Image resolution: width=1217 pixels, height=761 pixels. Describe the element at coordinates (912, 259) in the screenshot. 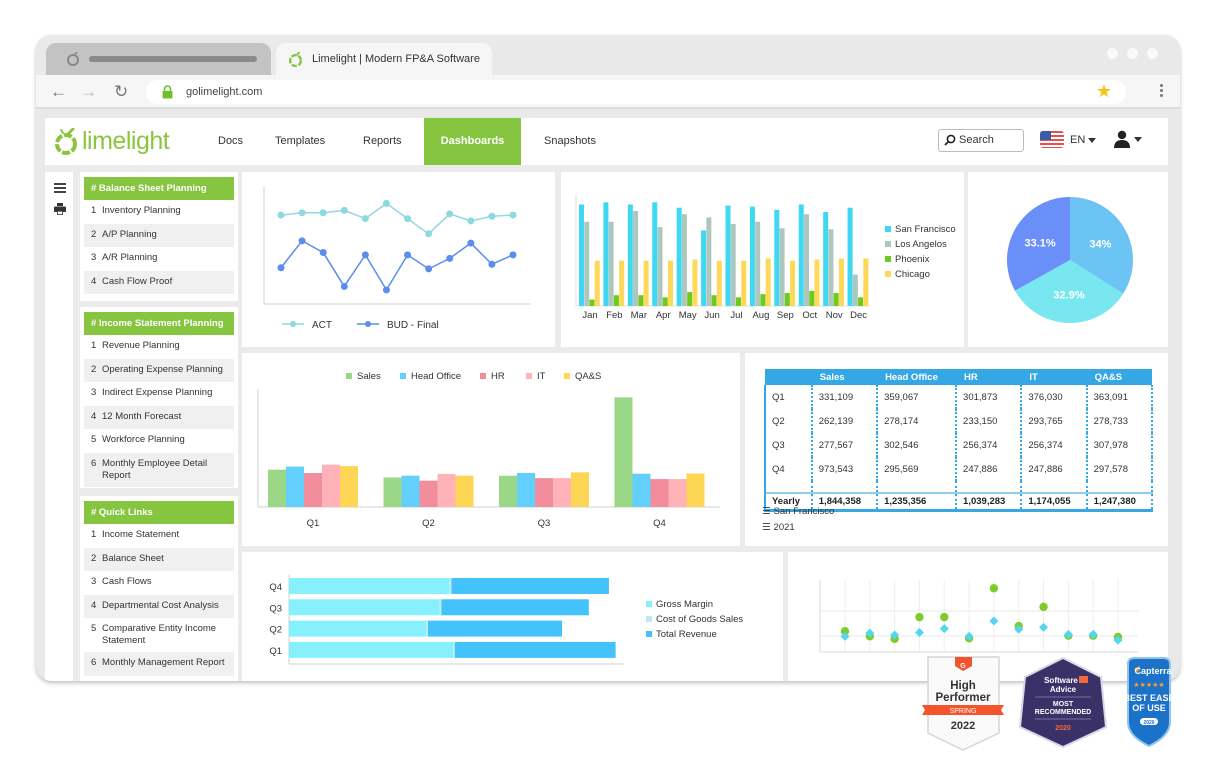

I see `legend-label: Phoenix` at that location.